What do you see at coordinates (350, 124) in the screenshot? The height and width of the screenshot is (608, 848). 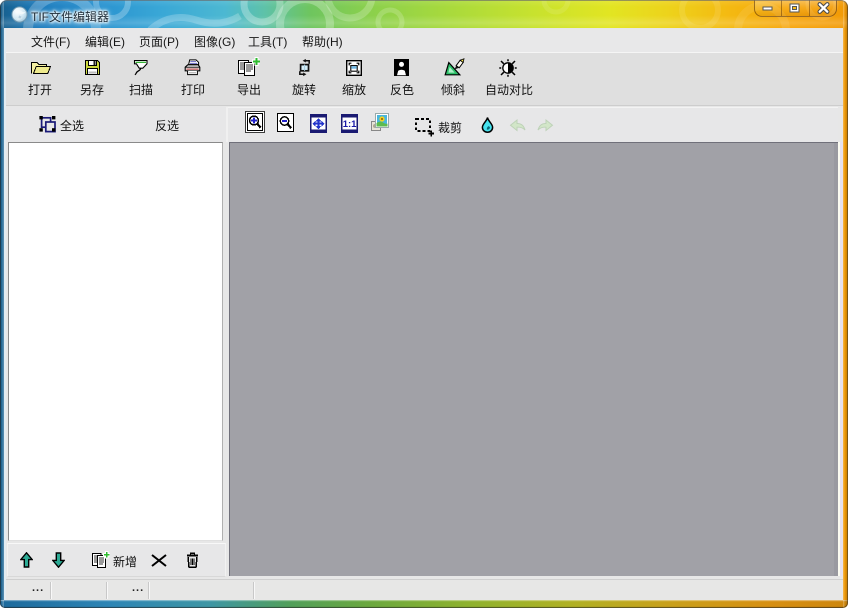 I see `svg-text: 1:1` at bounding box center [350, 124].